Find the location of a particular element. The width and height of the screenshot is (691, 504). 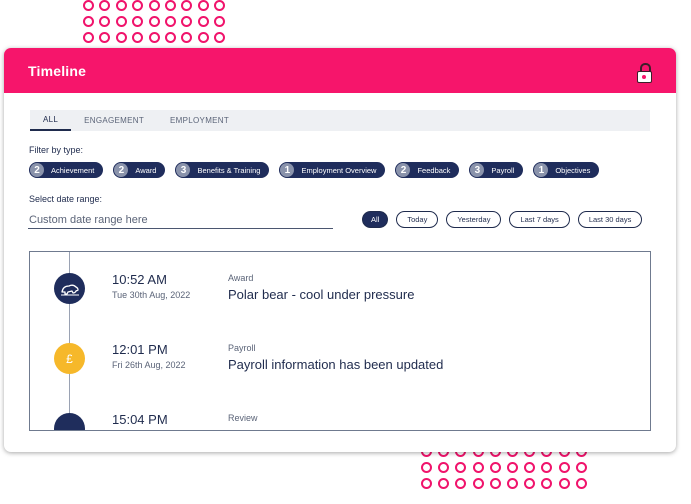

date-range-input is located at coordinates (180, 220).